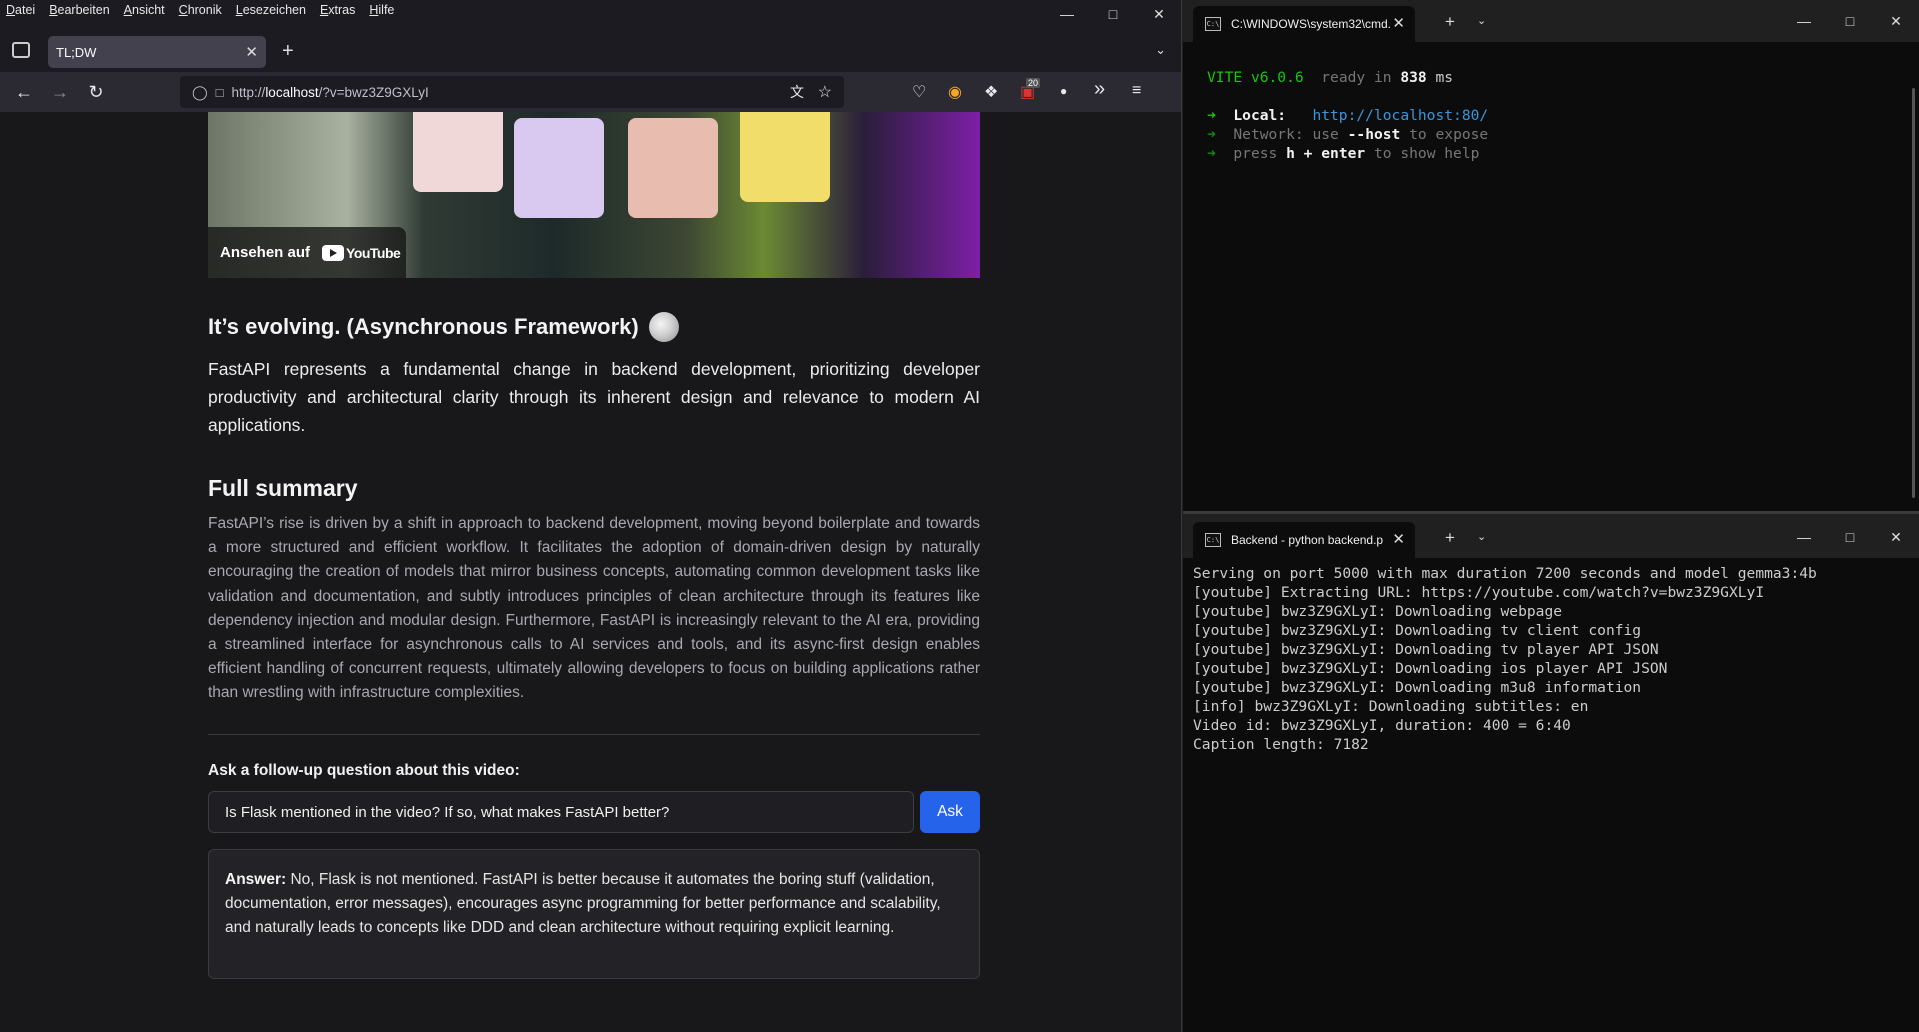 Image resolution: width=1919 pixels, height=1032 pixels. I want to click on ask-button: Ask, so click(950, 812).